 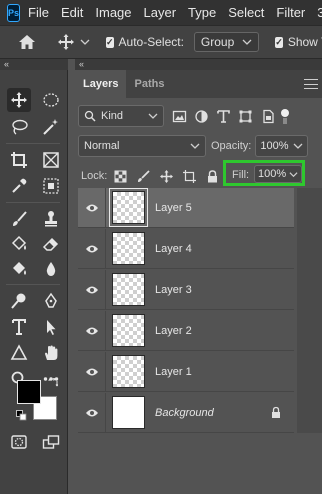 I want to click on move-tool-preset-icon, so click(x=74, y=42).